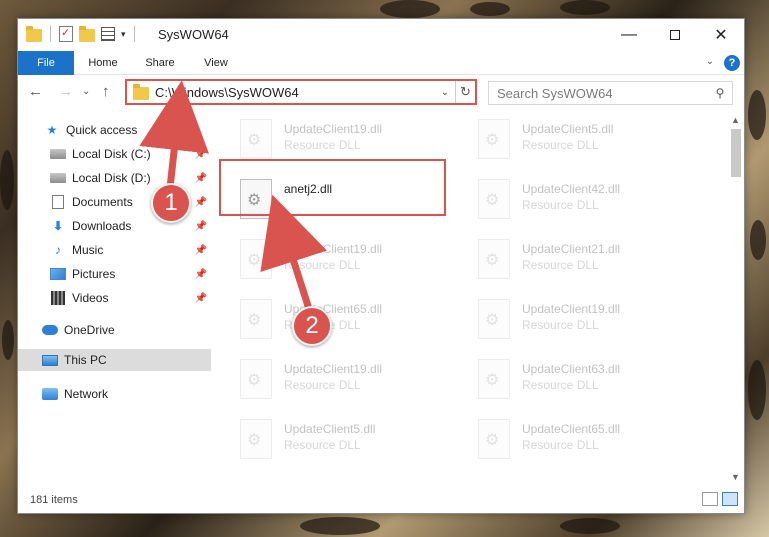  I want to click on tab-view: View, so click(216, 63).